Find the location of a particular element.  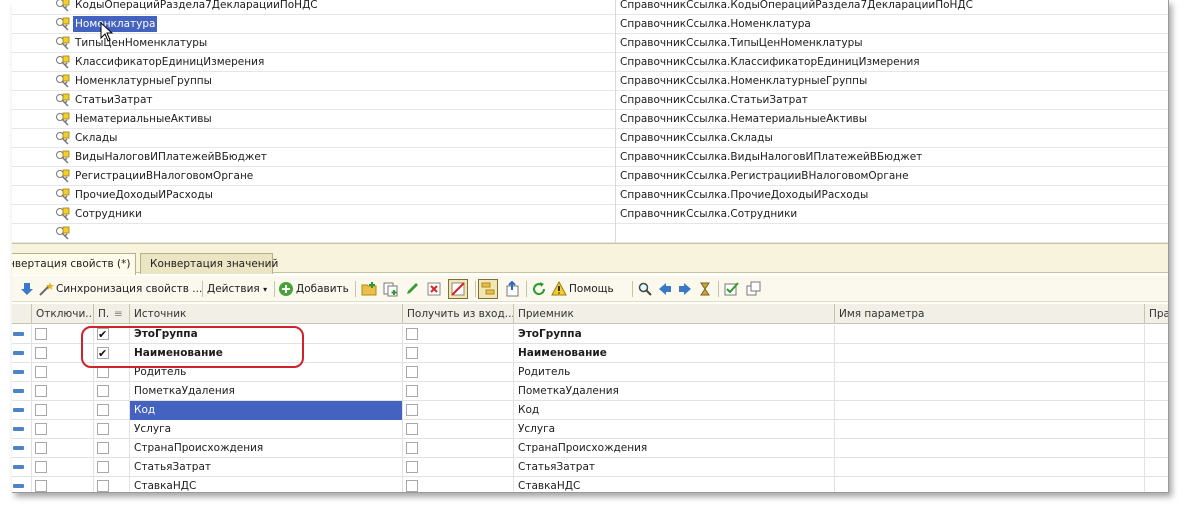

hierarchy-toggle is located at coordinates (488, 289).